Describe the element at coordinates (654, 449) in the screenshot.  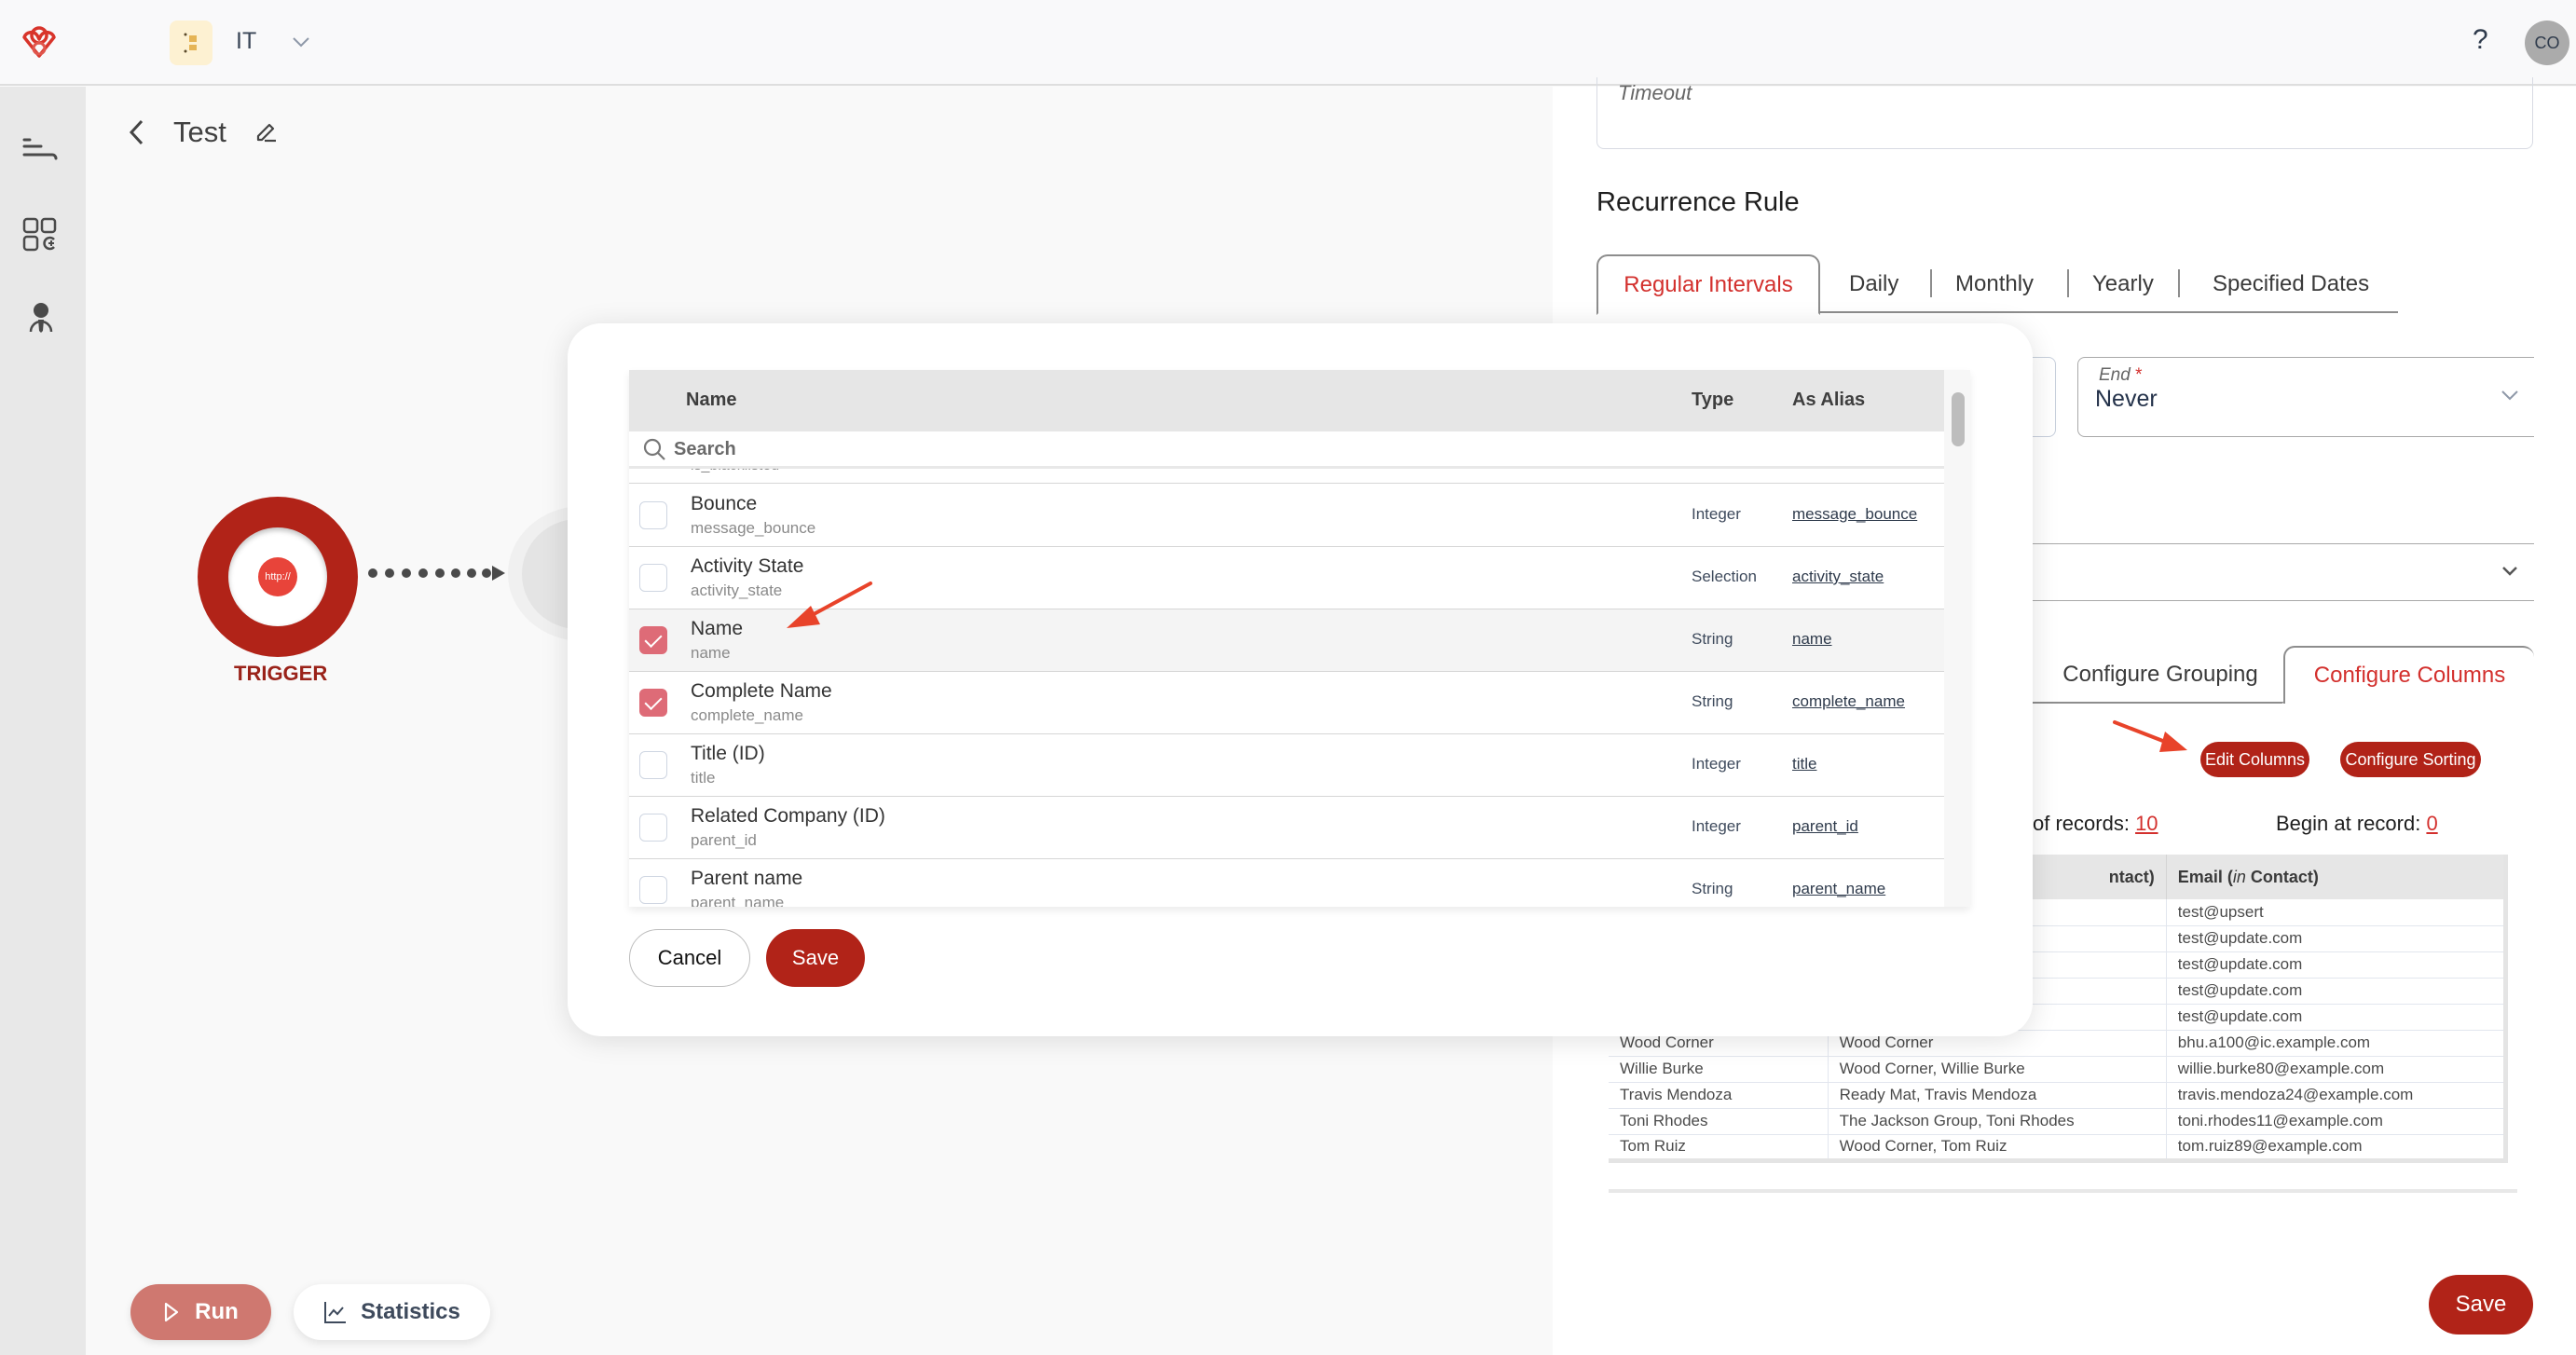
I see `search-icon` at that location.